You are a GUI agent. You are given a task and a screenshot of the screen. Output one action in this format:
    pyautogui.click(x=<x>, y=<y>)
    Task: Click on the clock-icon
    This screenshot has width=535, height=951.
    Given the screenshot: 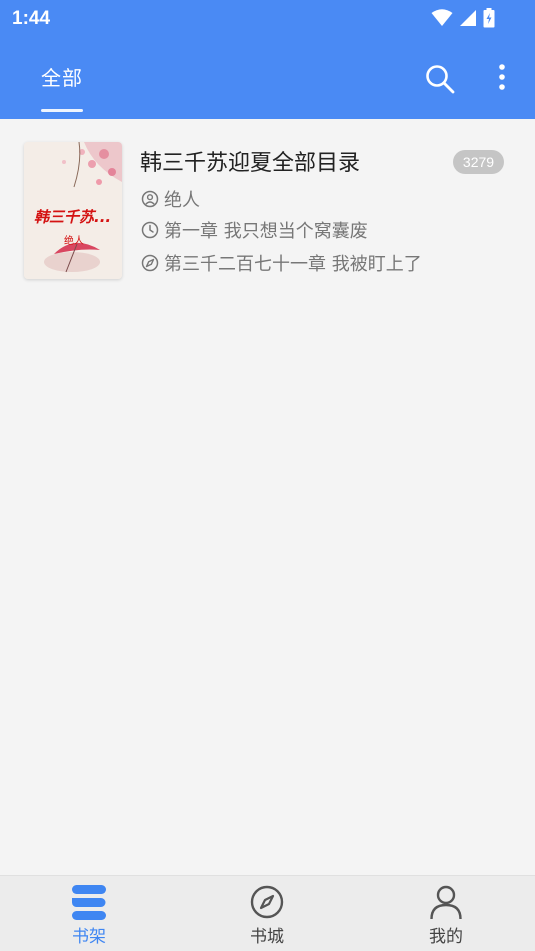 What is the action you would take?
    pyautogui.click(x=150, y=230)
    